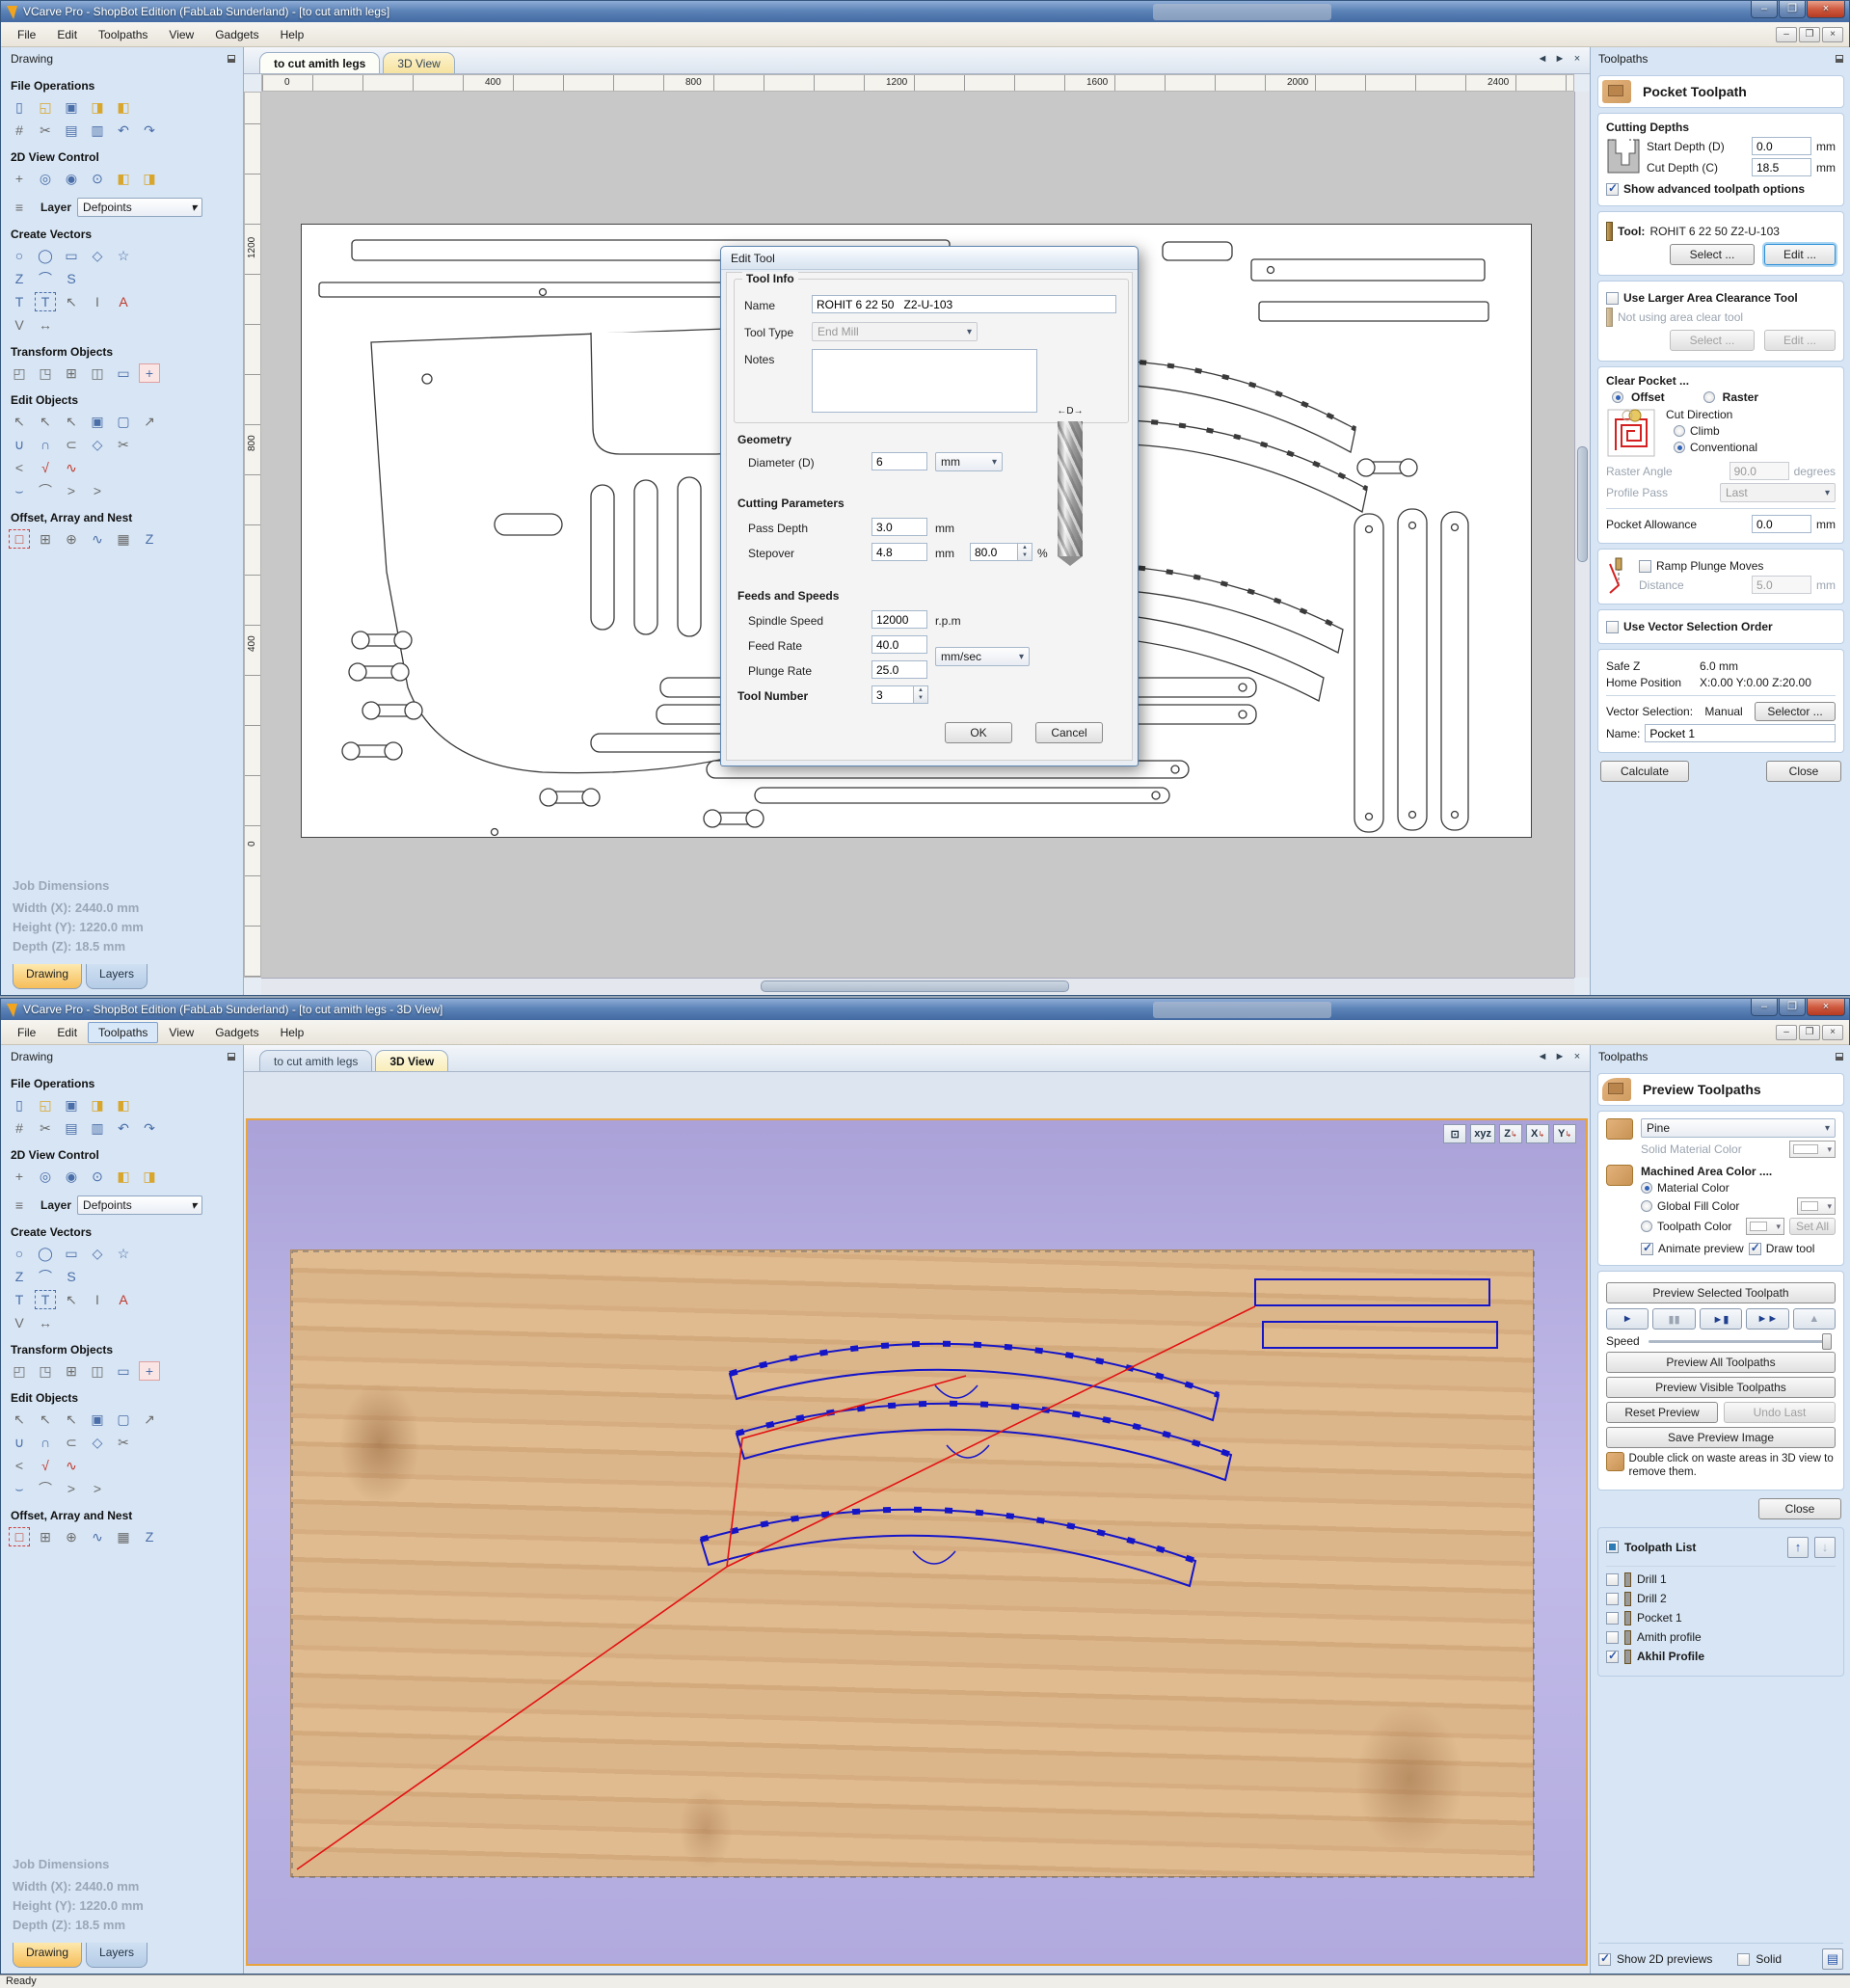 The width and height of the screenshot is (1850, 1988). What do you see at coordinates (123, 1536) in the screenshot?
I see `nesting-icon: ▦` at bounding box center [123, 1536].